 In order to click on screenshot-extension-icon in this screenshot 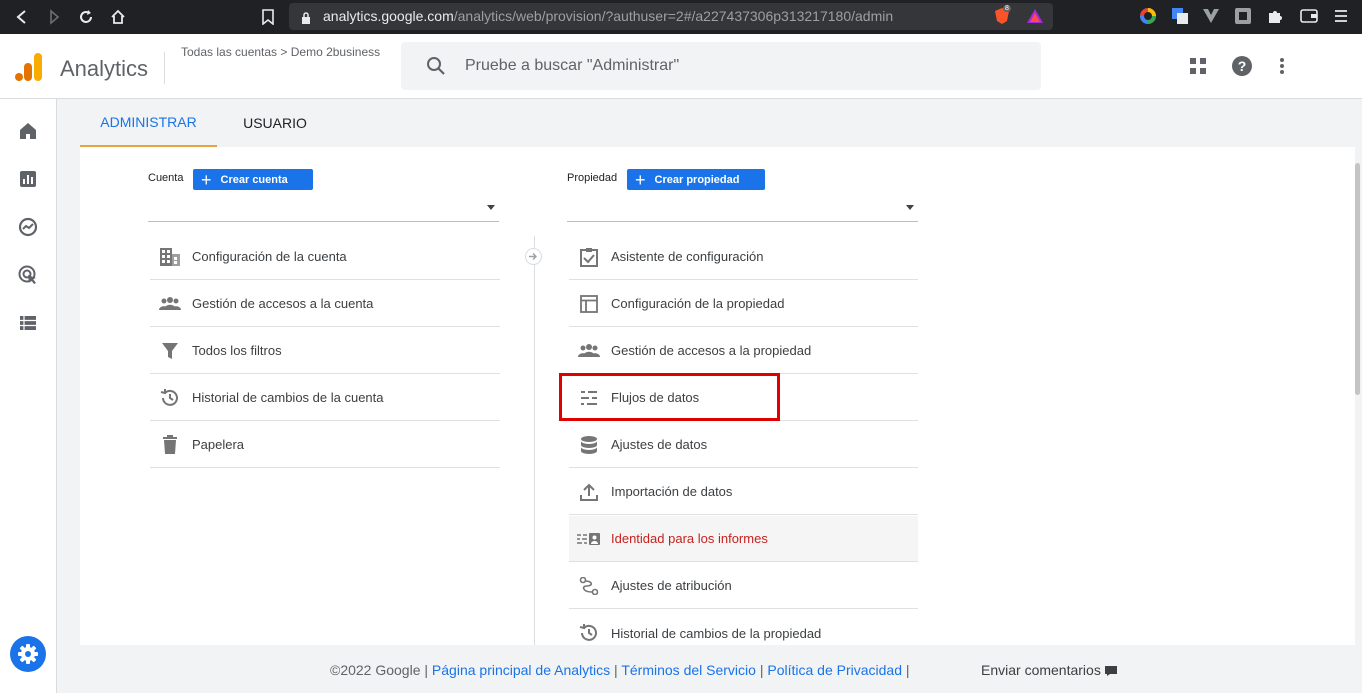, I will do `click(1243, 16)`.